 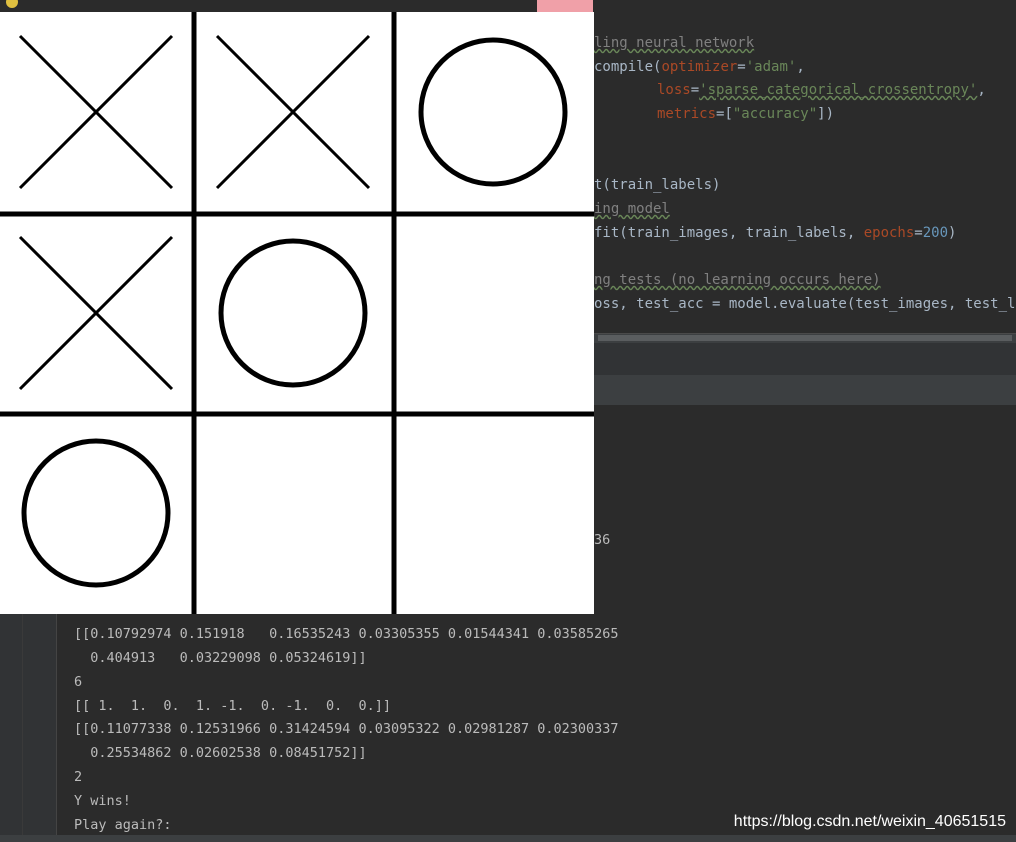 What do you see at coordinates (220, 658) in the screenshot?
I see `console-line: 0.404913 0.03229098 0.05324619]]` at bounding box center [220, 658].